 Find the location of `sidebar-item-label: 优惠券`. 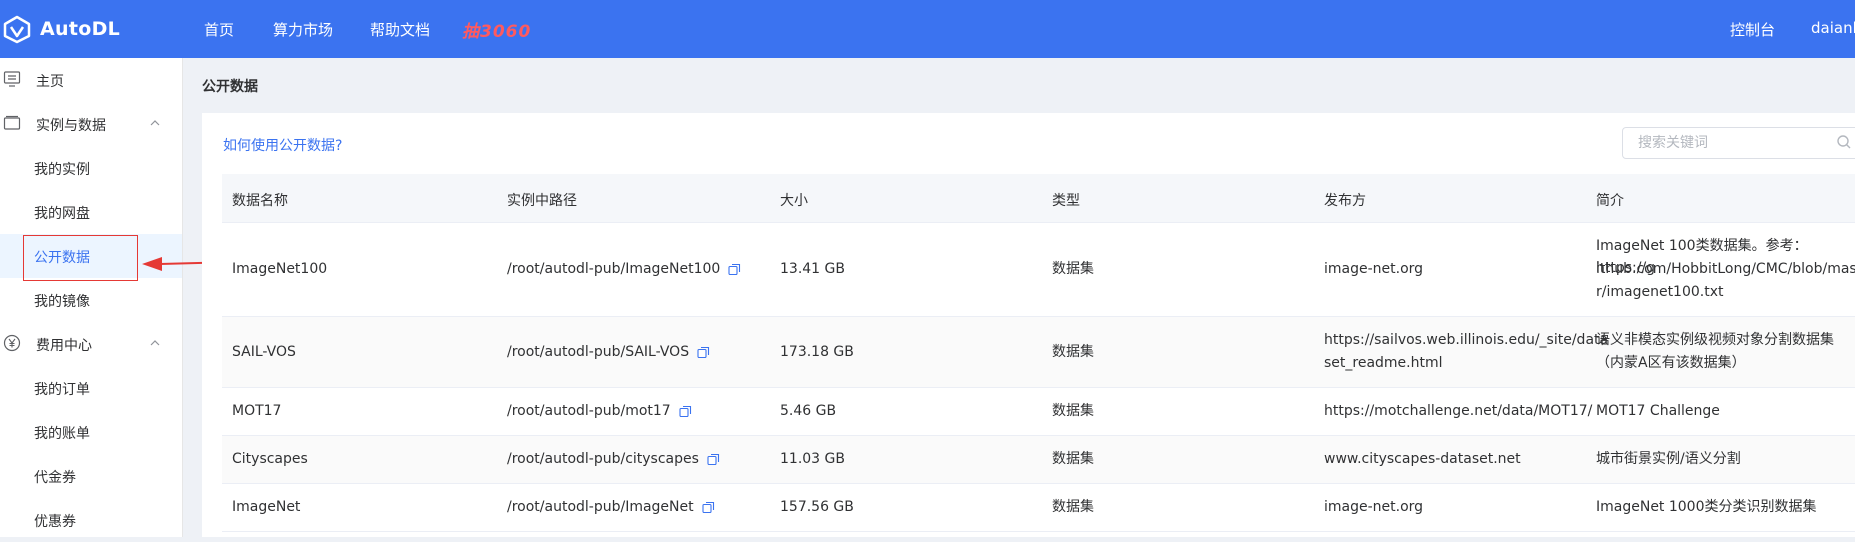

sidebar-item-label: 优惠券 is located at coordinates (55, 522).